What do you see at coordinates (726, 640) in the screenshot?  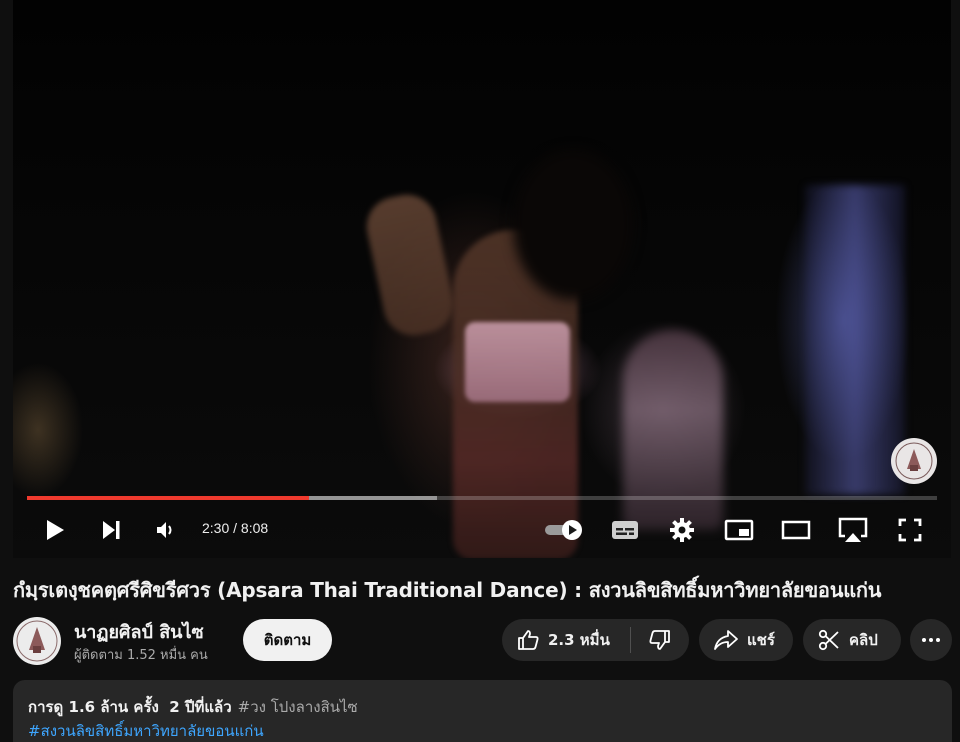 I see `share-icon` at bounding box center [726, 640].